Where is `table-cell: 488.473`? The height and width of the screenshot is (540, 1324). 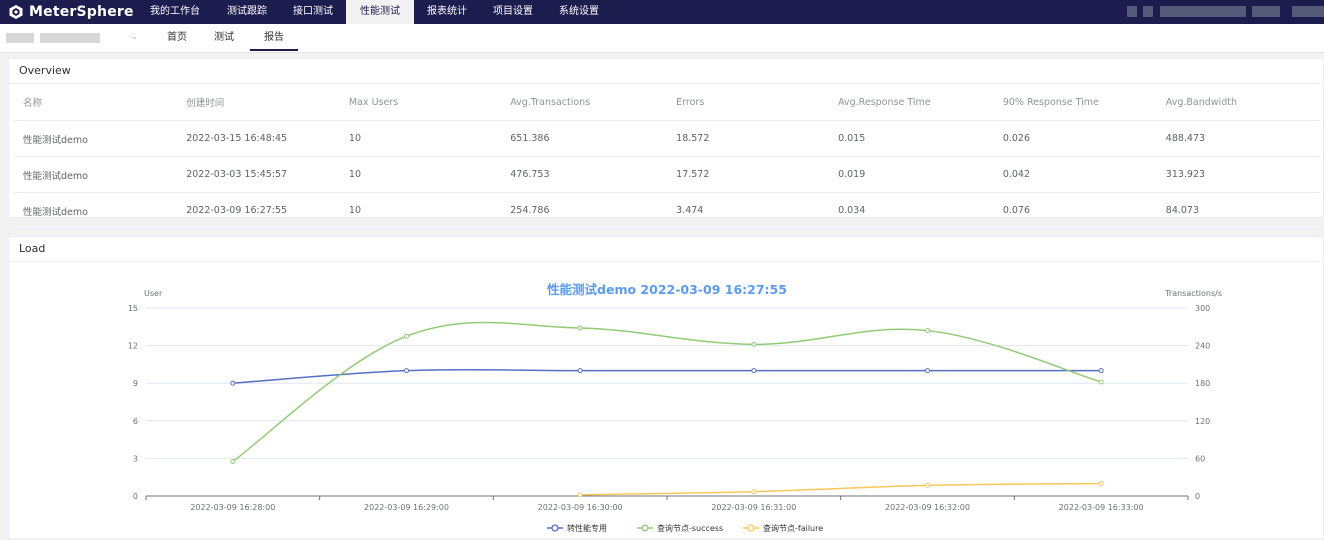 table-cell: 488.473 is located at coordinates (1238, 138).